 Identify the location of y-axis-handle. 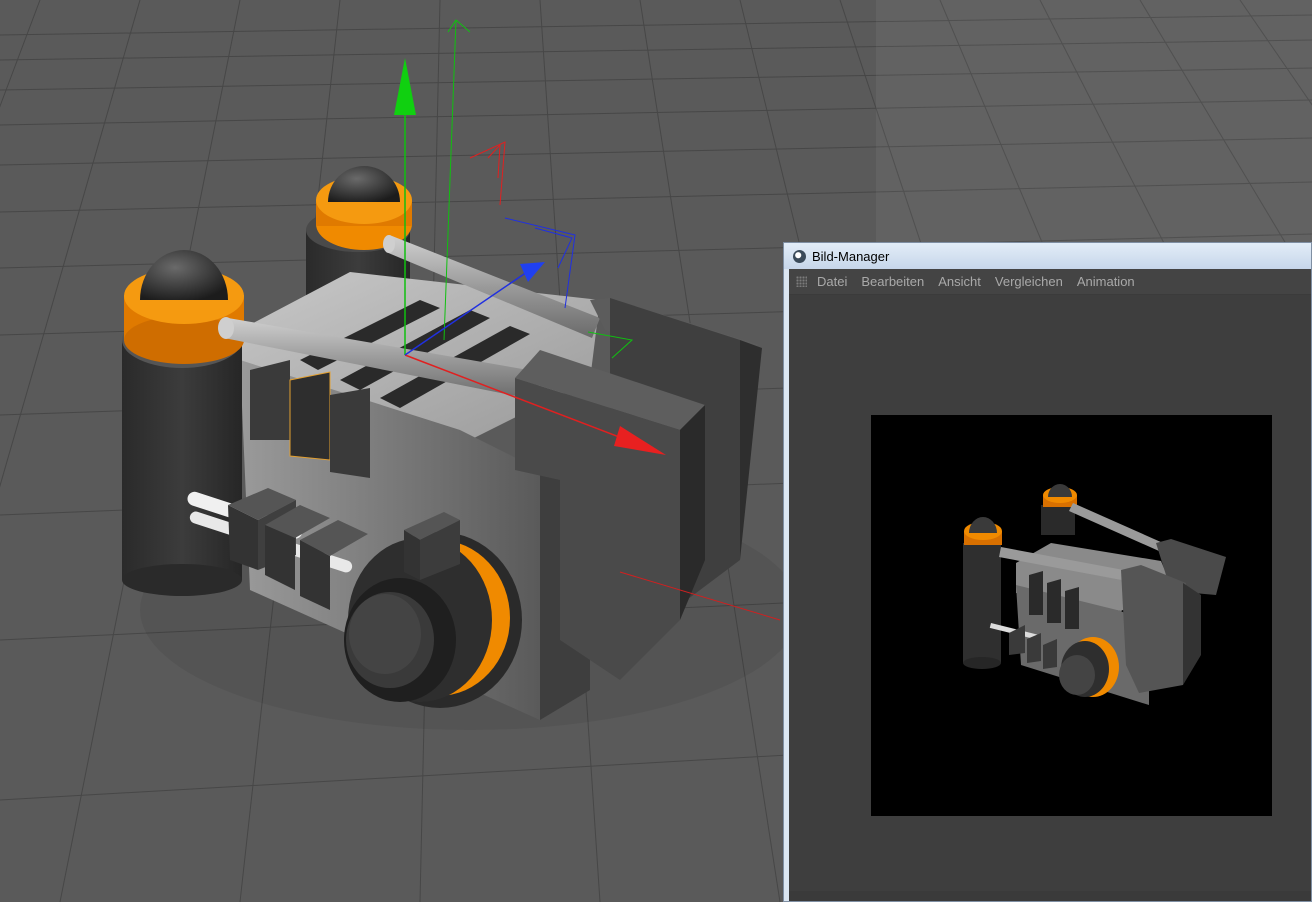
(405, 86).